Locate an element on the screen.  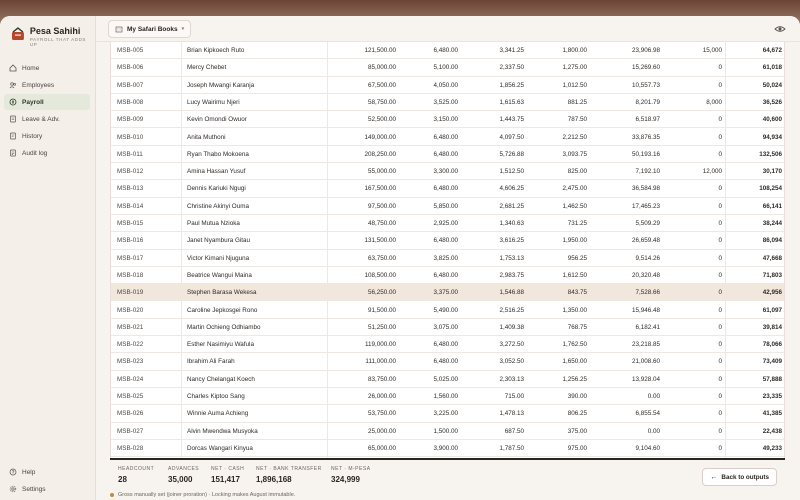
cell-employee-id: MSB-010 is located at coordinates (130, 137).